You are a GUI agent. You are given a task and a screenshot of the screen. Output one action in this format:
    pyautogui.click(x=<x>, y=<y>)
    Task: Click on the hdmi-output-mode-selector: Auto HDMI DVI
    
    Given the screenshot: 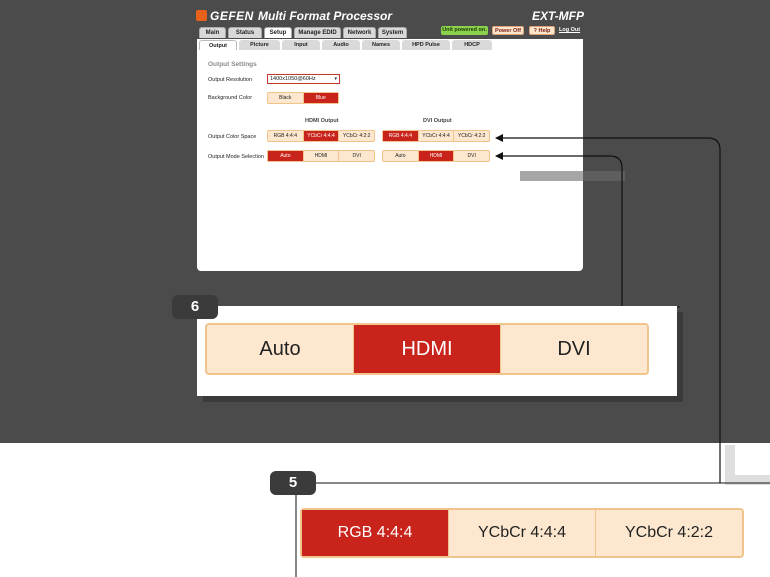 What is the action you would take?
    pyautogui.click(x=321, y=156)
    